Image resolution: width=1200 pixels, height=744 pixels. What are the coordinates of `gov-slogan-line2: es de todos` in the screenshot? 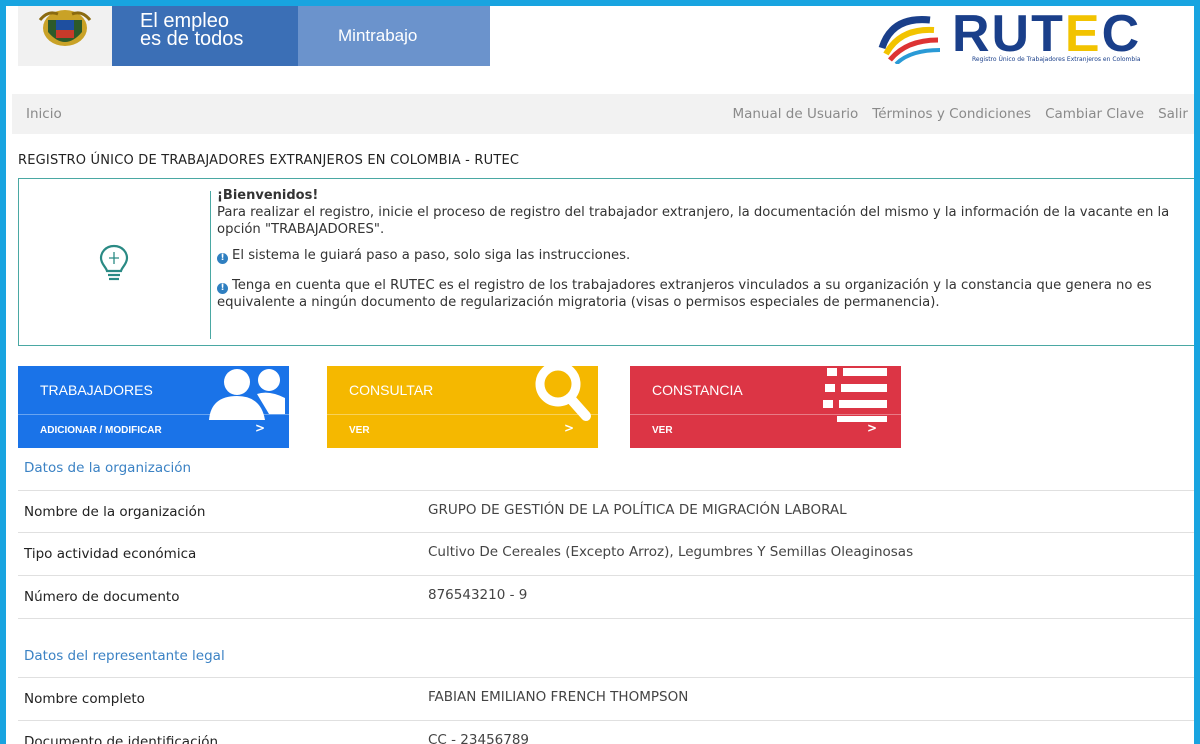 It's located at (192, 39).